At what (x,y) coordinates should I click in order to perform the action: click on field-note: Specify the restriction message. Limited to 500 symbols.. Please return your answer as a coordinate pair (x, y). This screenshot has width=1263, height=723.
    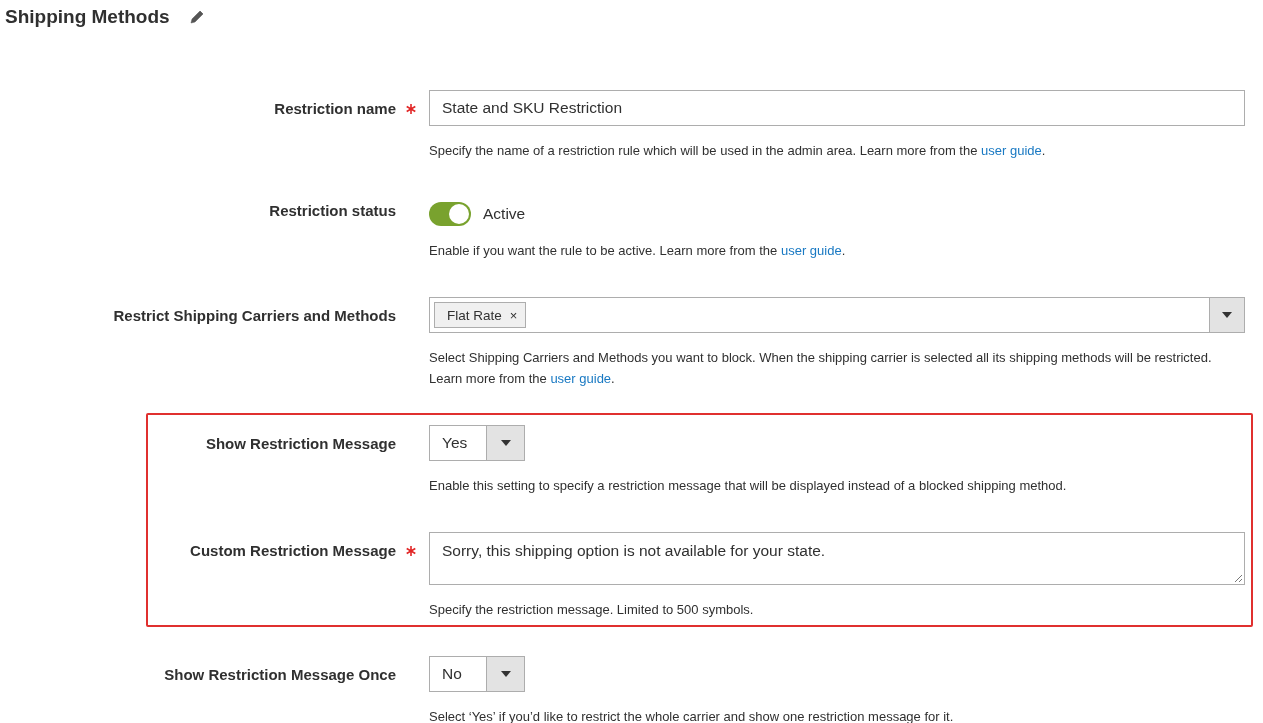
    Looking at the image, I should click on (592, 610).